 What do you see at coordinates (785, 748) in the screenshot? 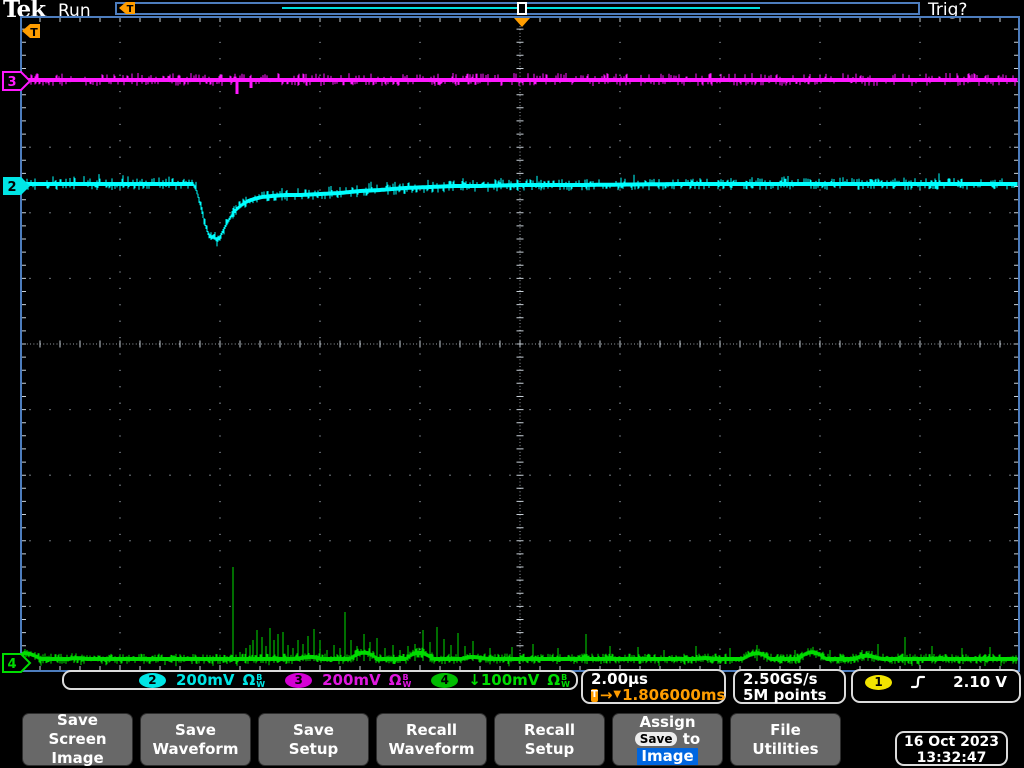
I see `btn-line: Utilities` at bounding box center [785, 748].